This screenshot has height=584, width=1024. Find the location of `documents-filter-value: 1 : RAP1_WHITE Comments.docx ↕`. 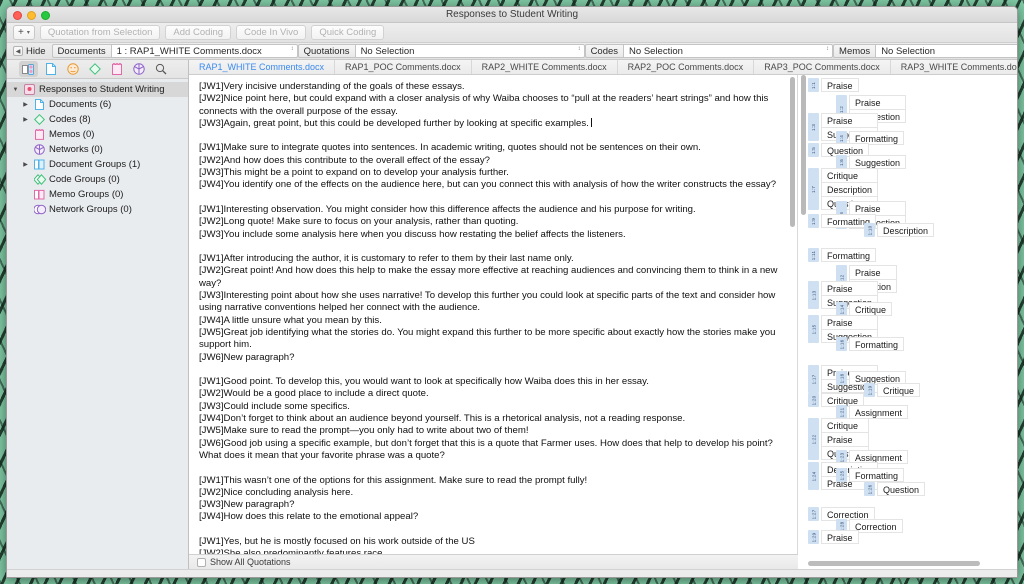

documents-filter-value: 1 : RAP1_WHITE Comments.docx ↕ is located at coordinates (204, 51).